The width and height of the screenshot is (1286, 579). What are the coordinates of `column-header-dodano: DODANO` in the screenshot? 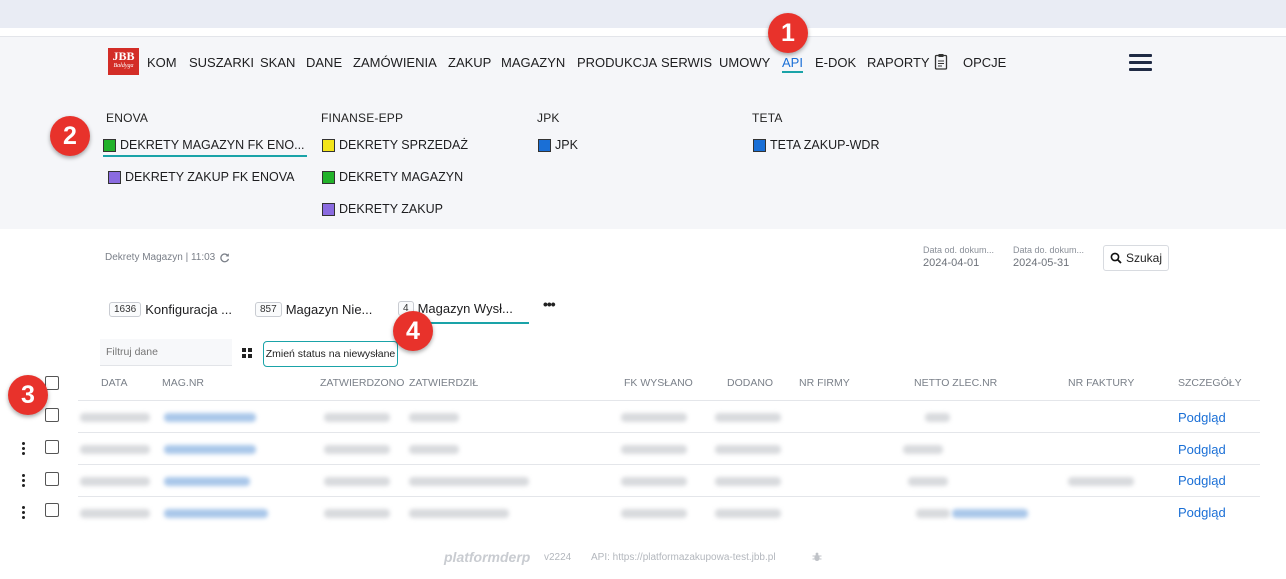 It's located at (750, 383).